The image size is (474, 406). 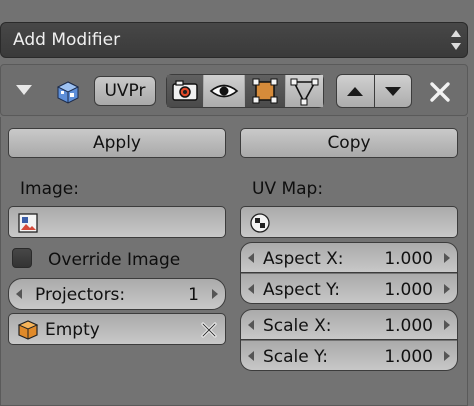 What do you see at coordinates (456, 40) in the screenshot?
I see `dropdown-arrows-icon` at bounding box center [456, 40].